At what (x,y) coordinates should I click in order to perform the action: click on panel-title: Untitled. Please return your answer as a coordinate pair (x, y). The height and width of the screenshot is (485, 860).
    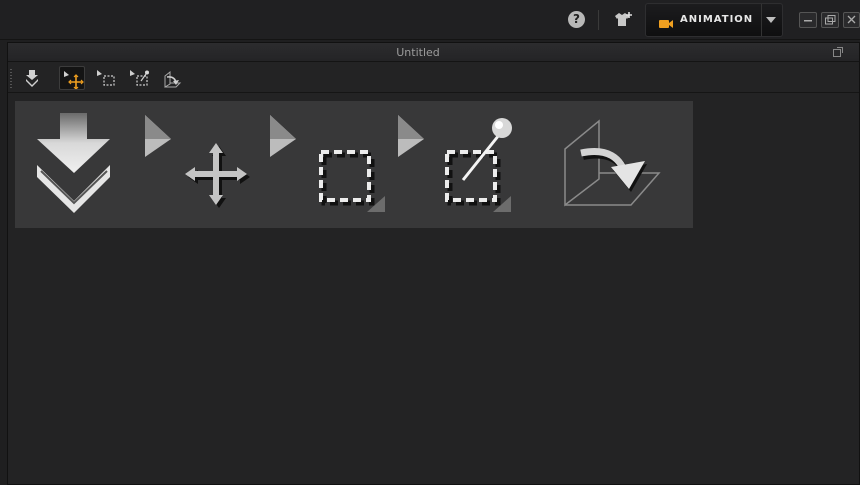
    Looking at the image, I should click on (418, 52).